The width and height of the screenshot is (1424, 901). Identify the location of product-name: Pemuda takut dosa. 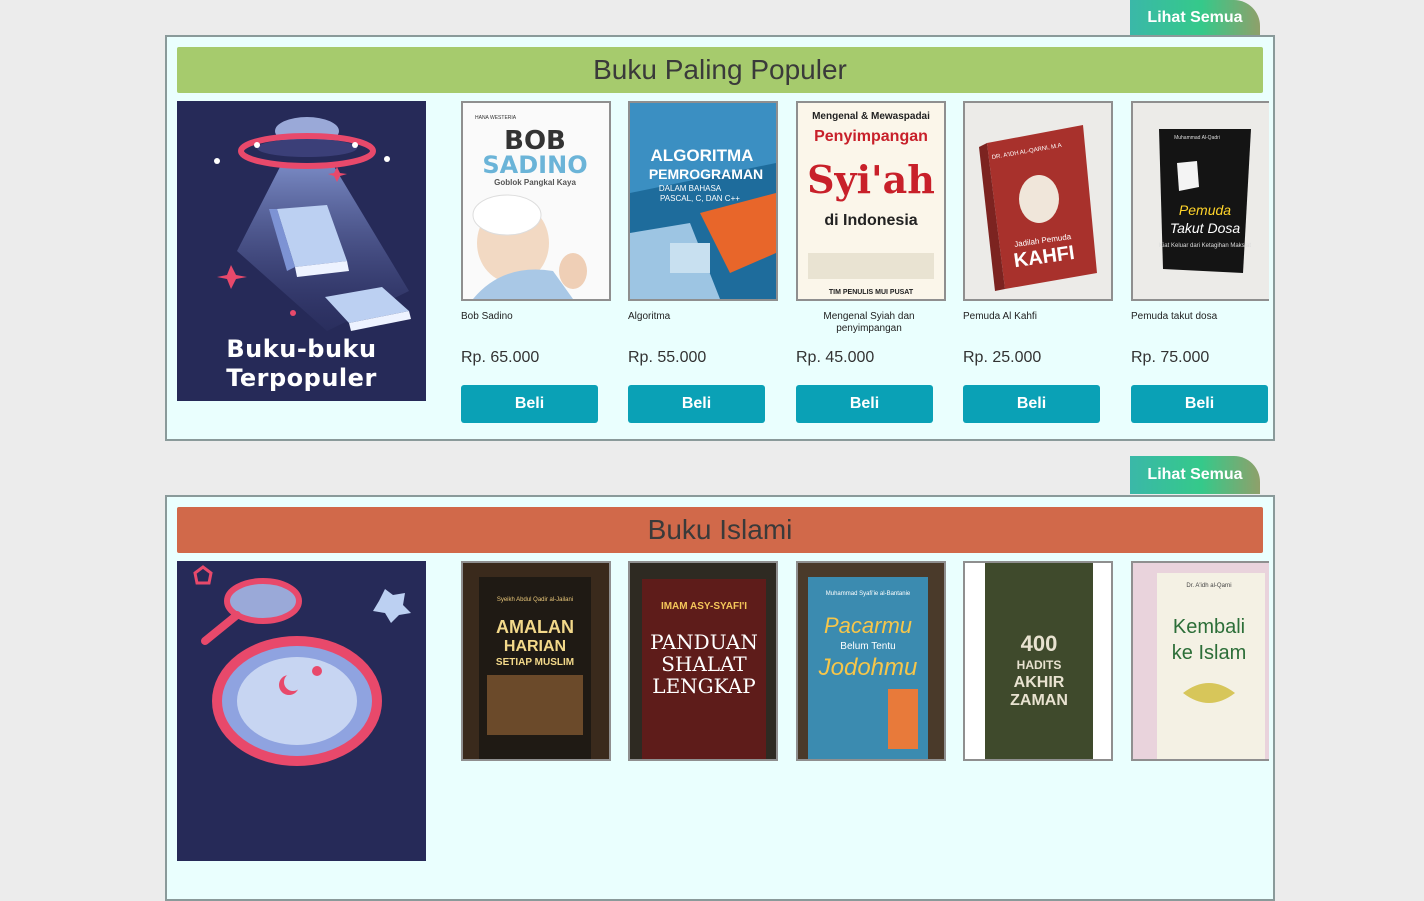
(1174, 316).